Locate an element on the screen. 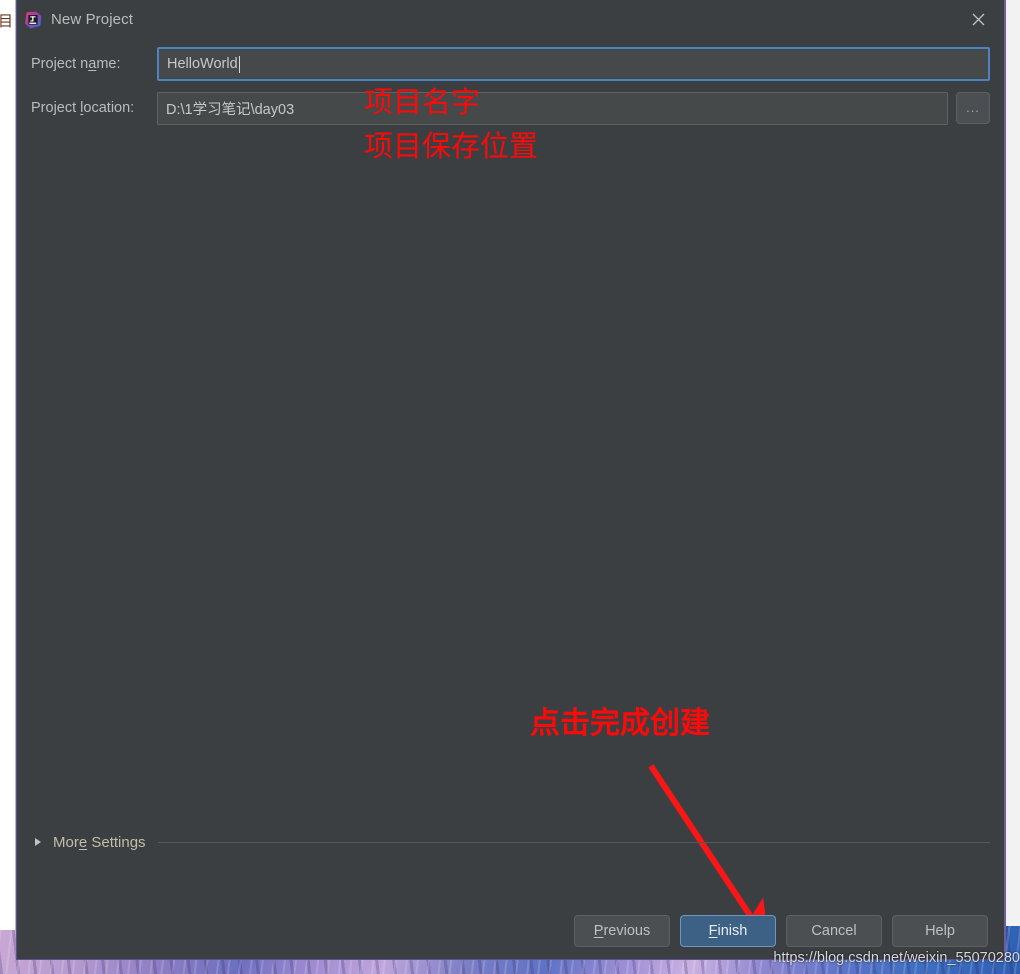 This screenshot has height=974, width=1020. project-location-label: Project location: is located at coordinates (94, 108).